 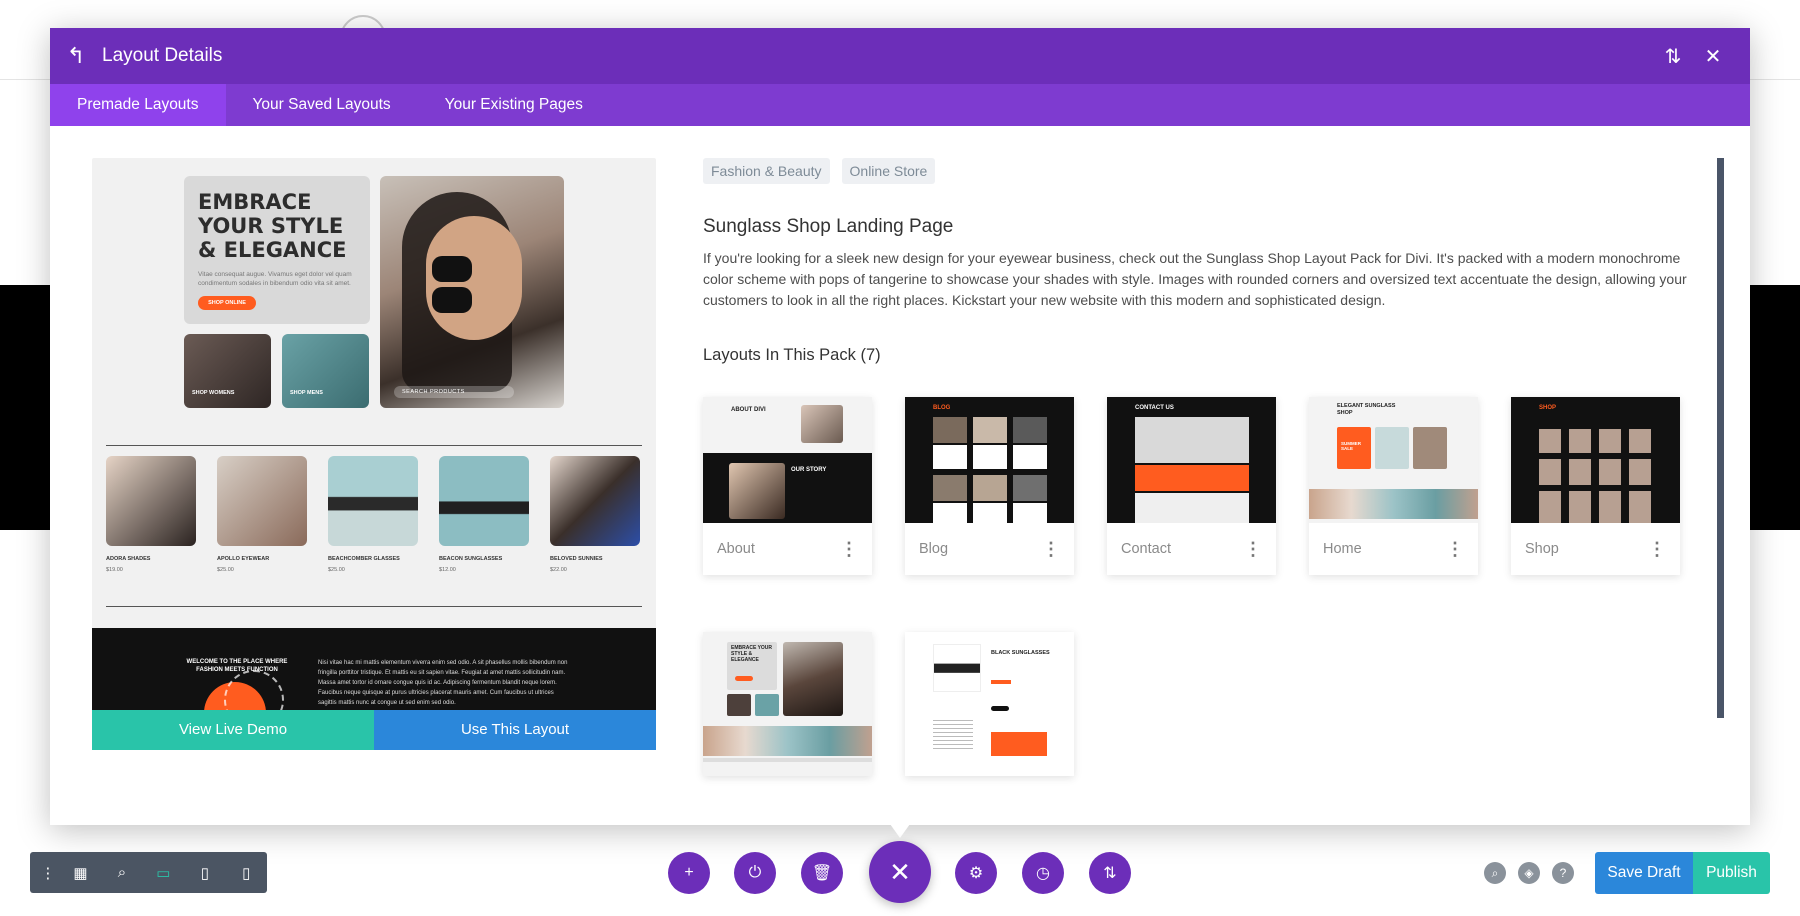 What do you see at coordinates (828, 226) in the screenshot?
I see `layout-title: Sunglass Shop Landing Page` at bounding box center [828, 226].